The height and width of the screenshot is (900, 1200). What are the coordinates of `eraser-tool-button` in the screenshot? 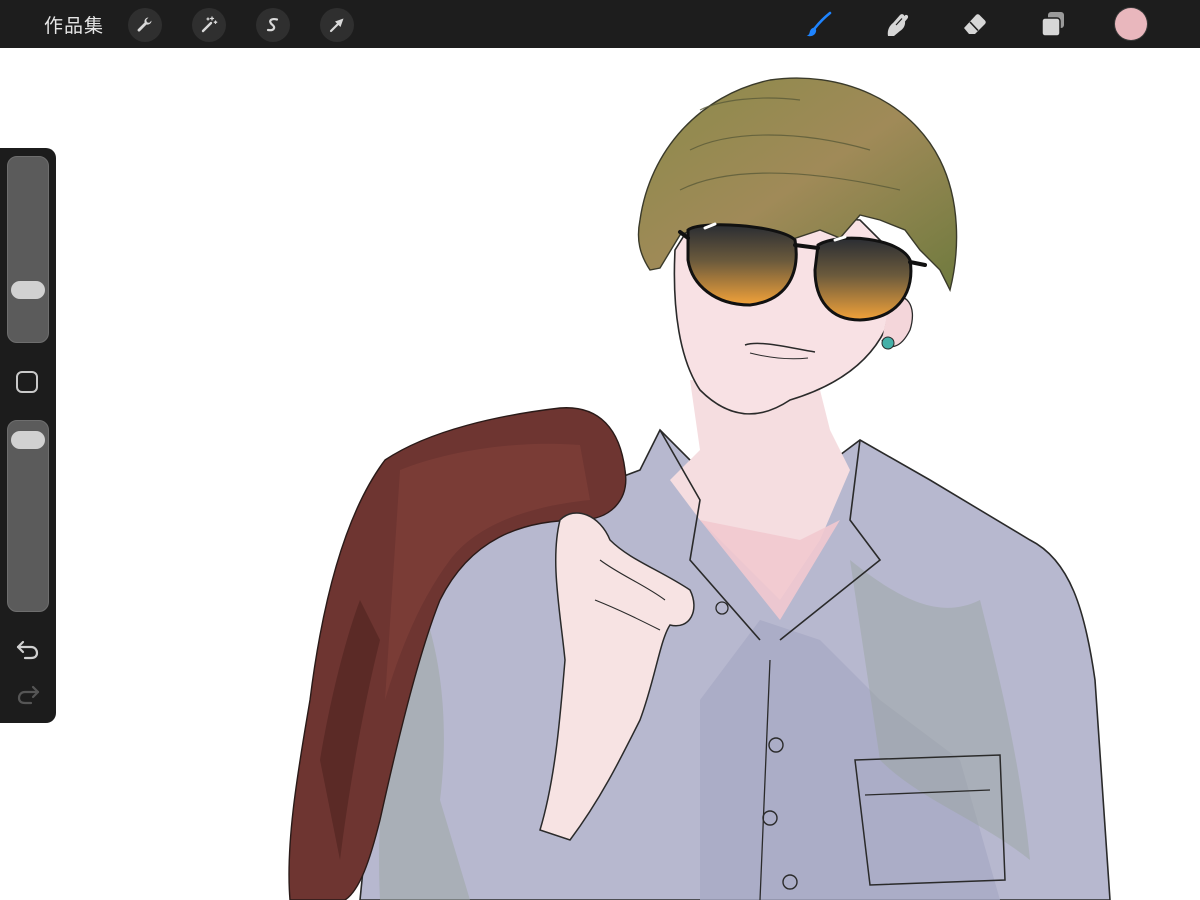 It's located at (975, 24).